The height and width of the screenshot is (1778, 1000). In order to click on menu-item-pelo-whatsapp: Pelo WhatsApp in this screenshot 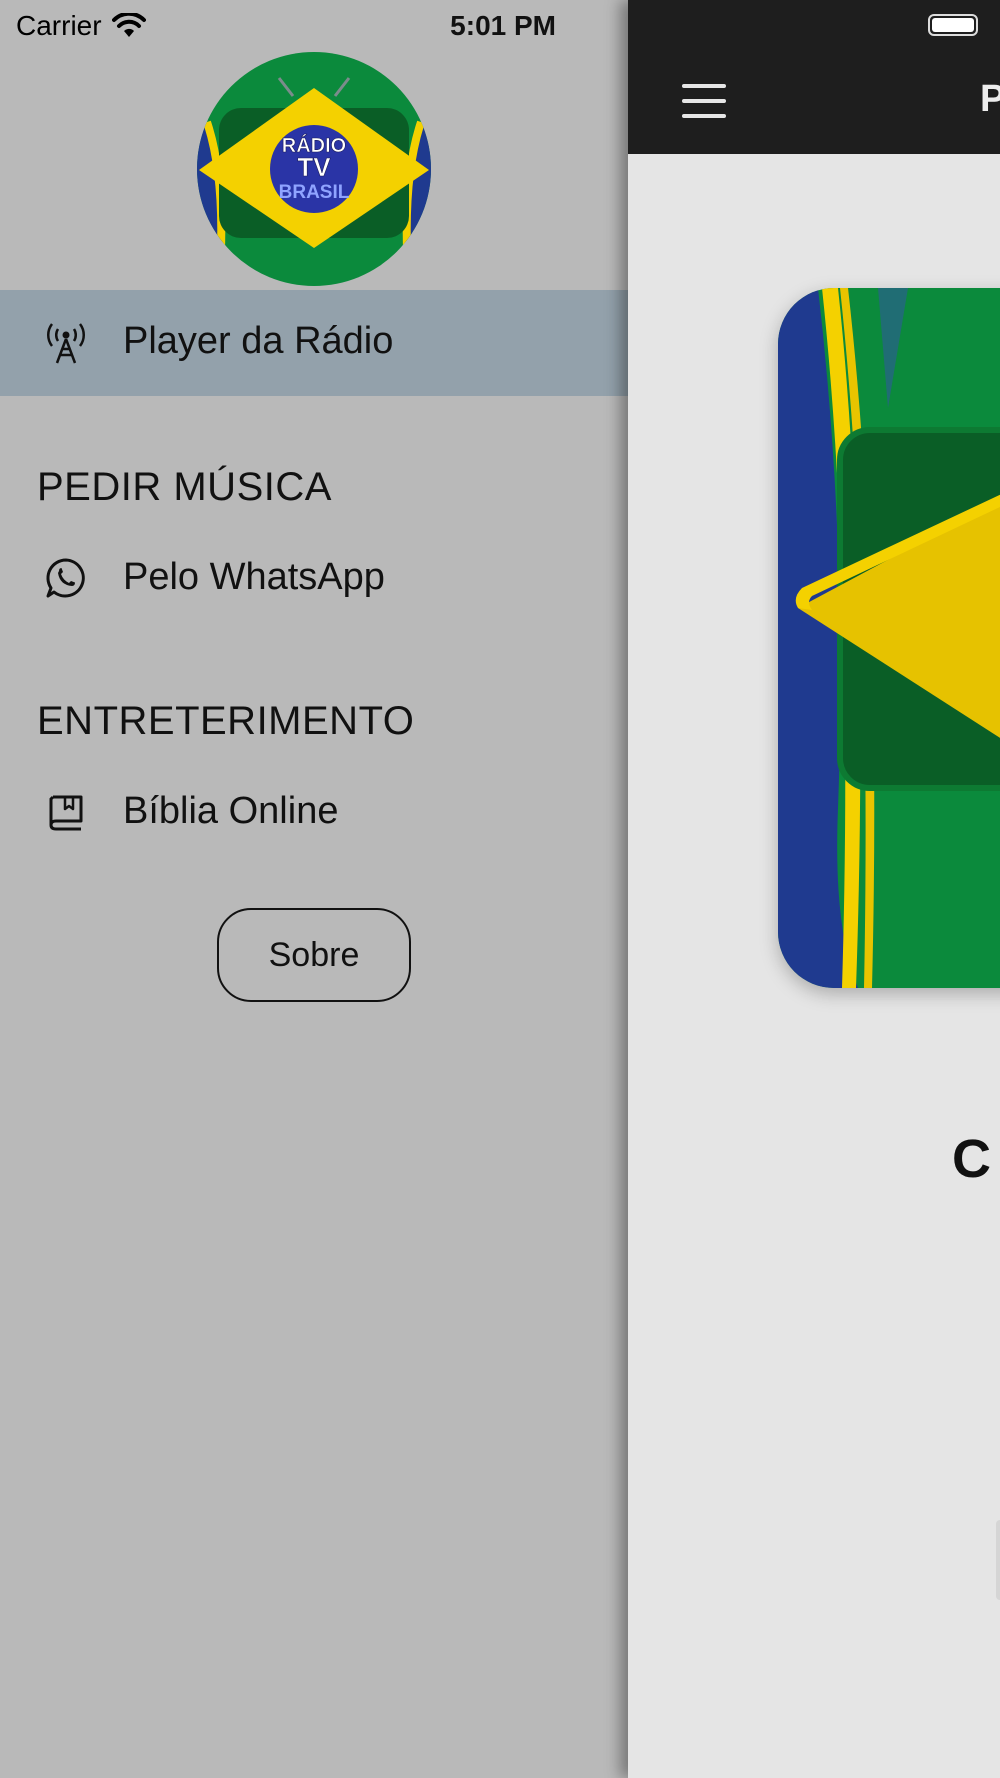, I will do `click(314, 578)`.